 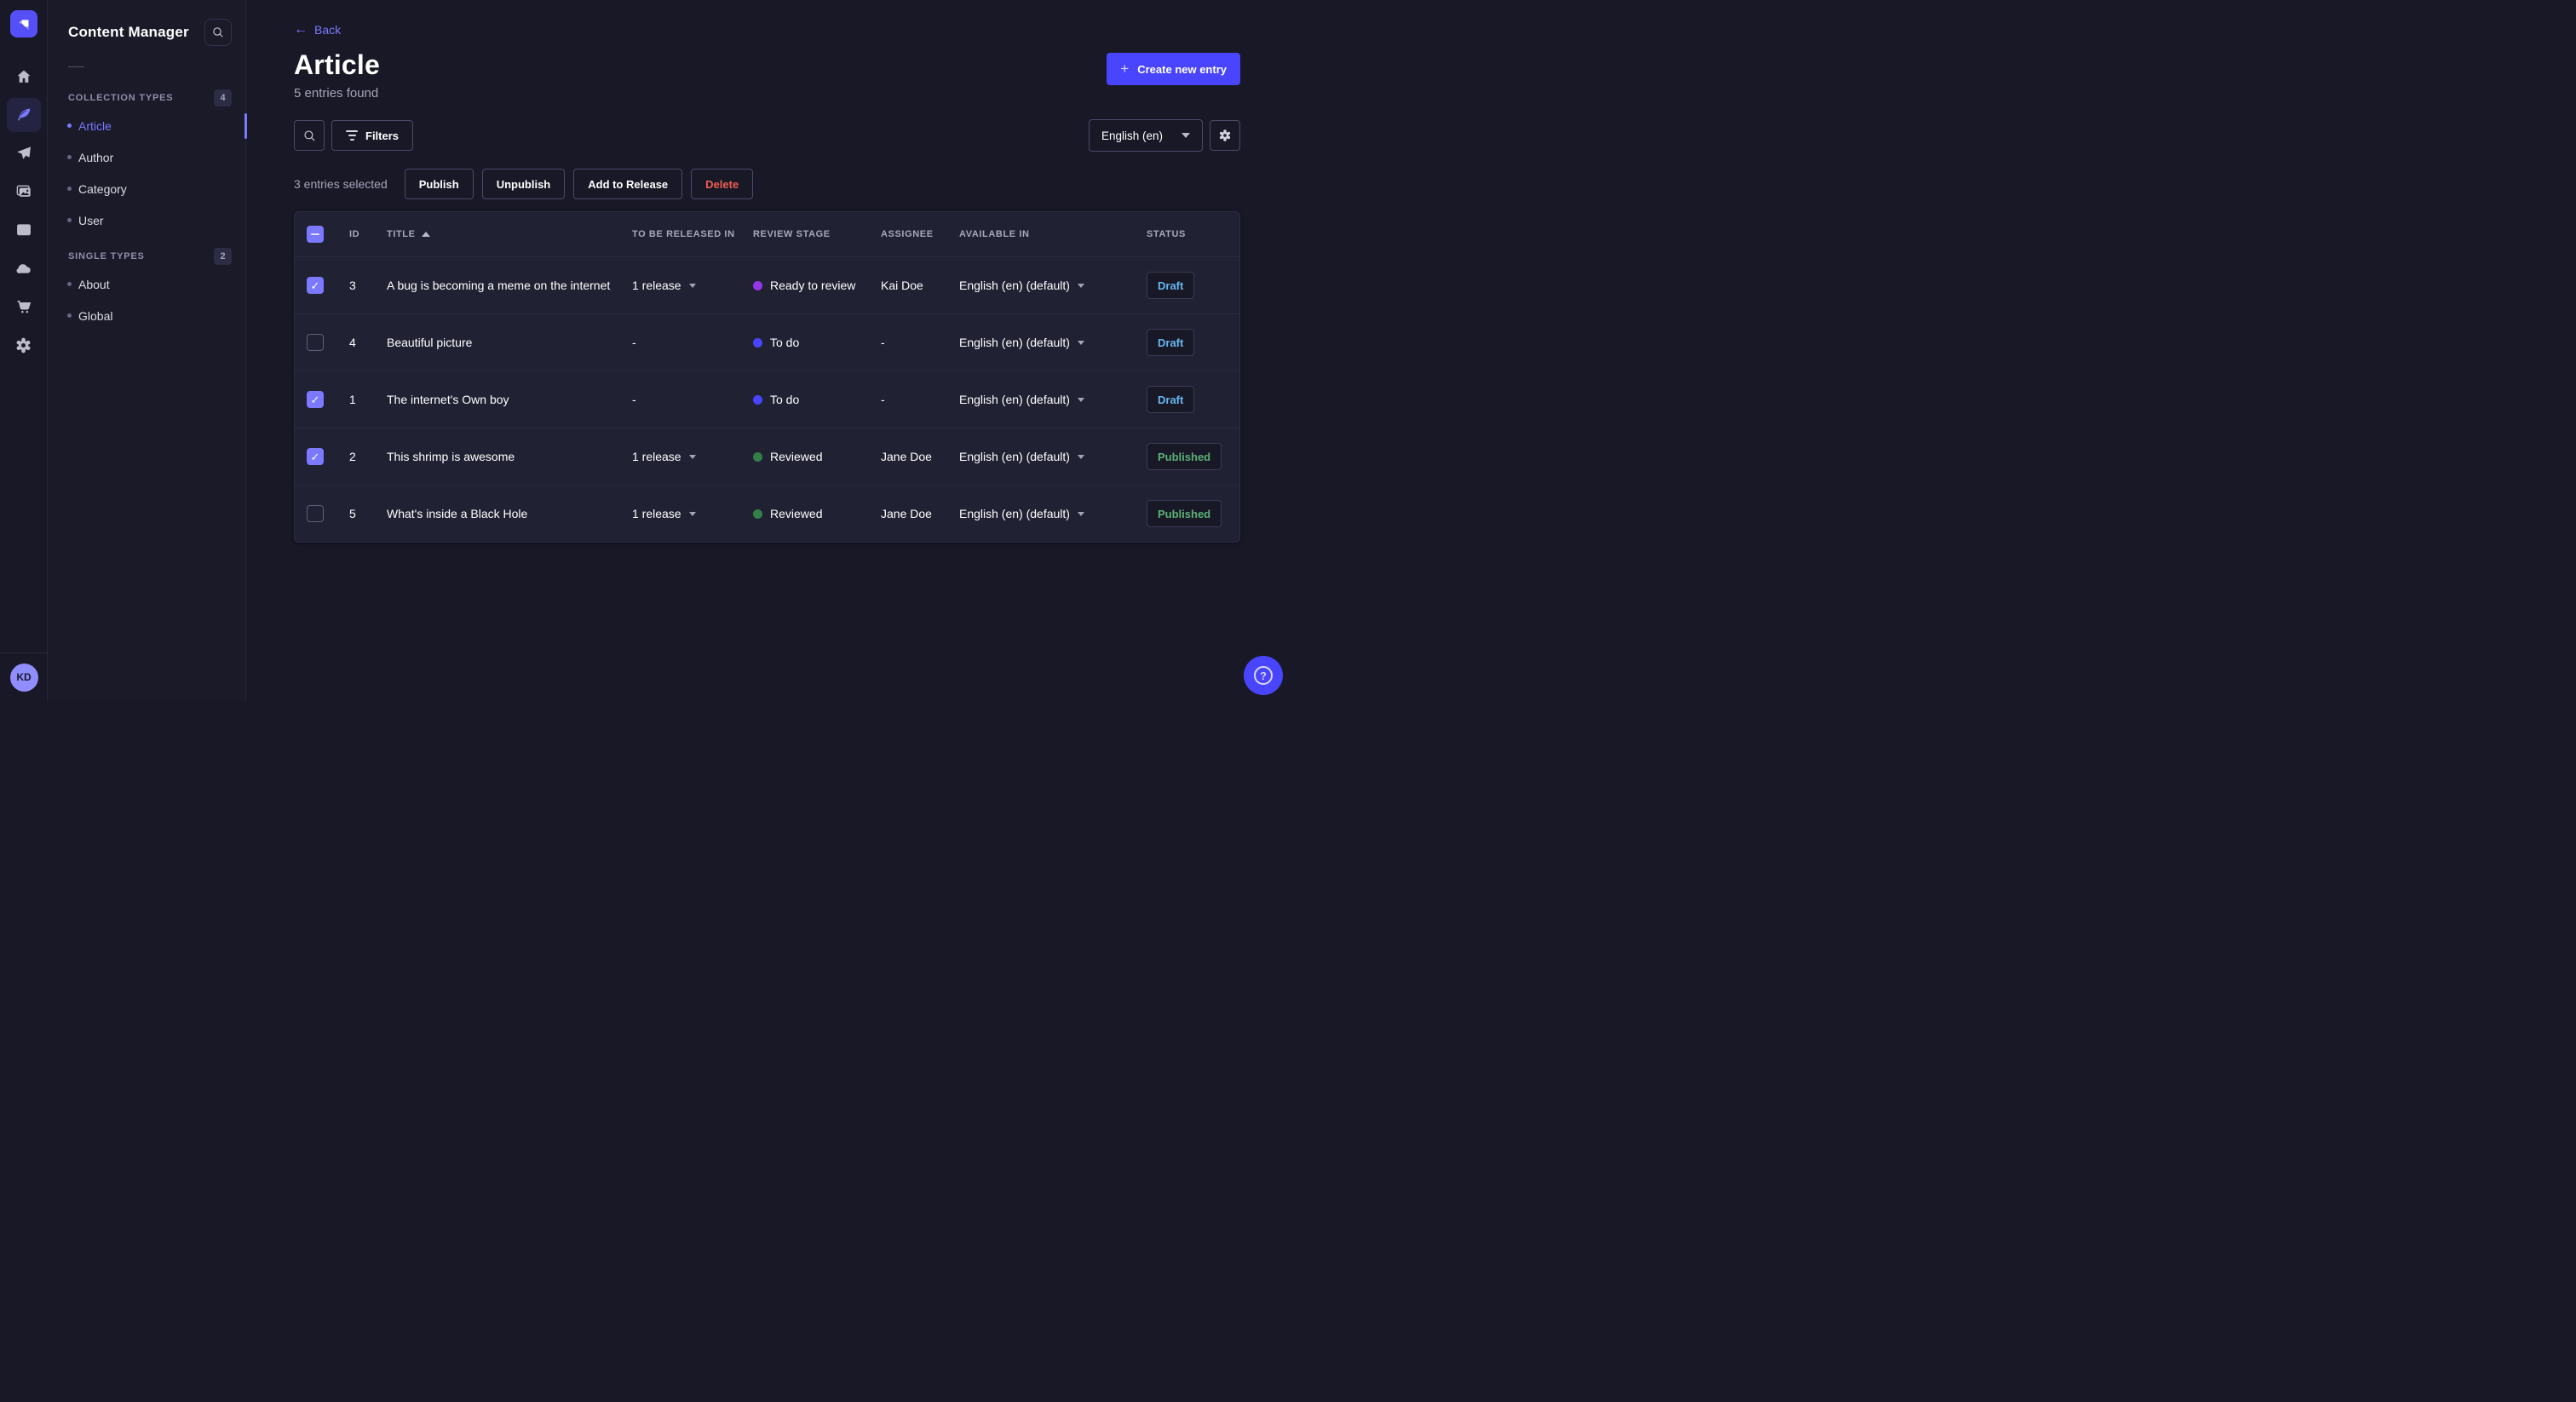 I want to click on content-manager-icon, so click(x=24, y=115).